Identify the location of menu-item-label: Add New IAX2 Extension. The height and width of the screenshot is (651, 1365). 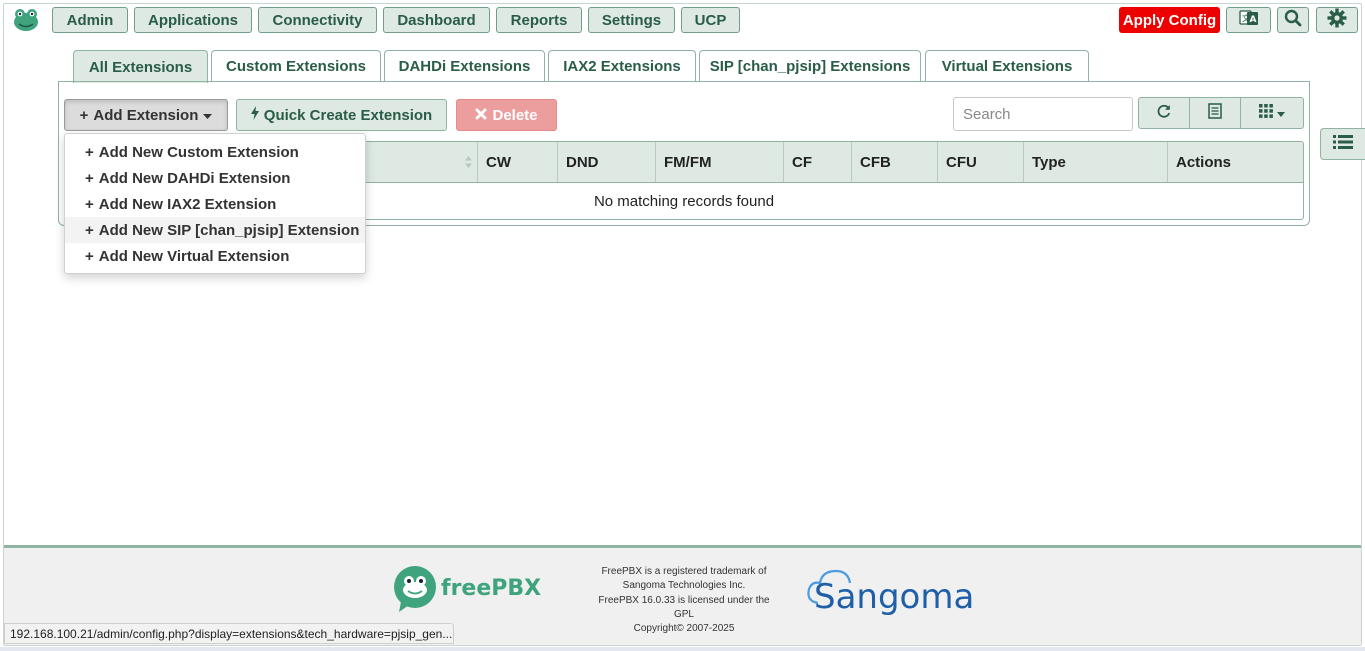
(187, 204).